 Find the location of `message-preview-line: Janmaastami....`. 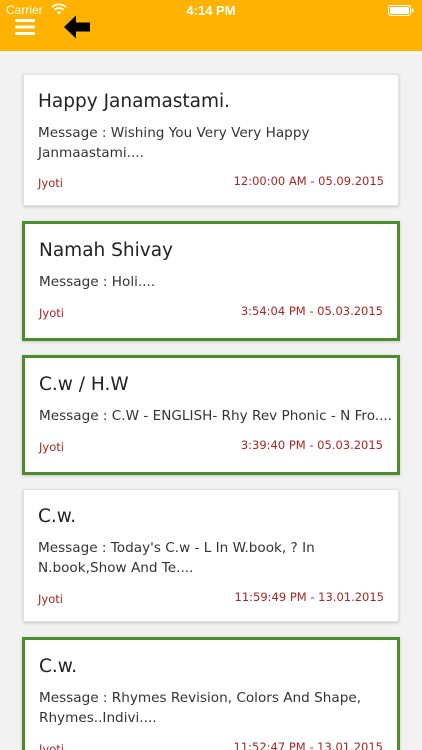

message-preview-line: Janmaastami.... is located at coordinates (91, 153).